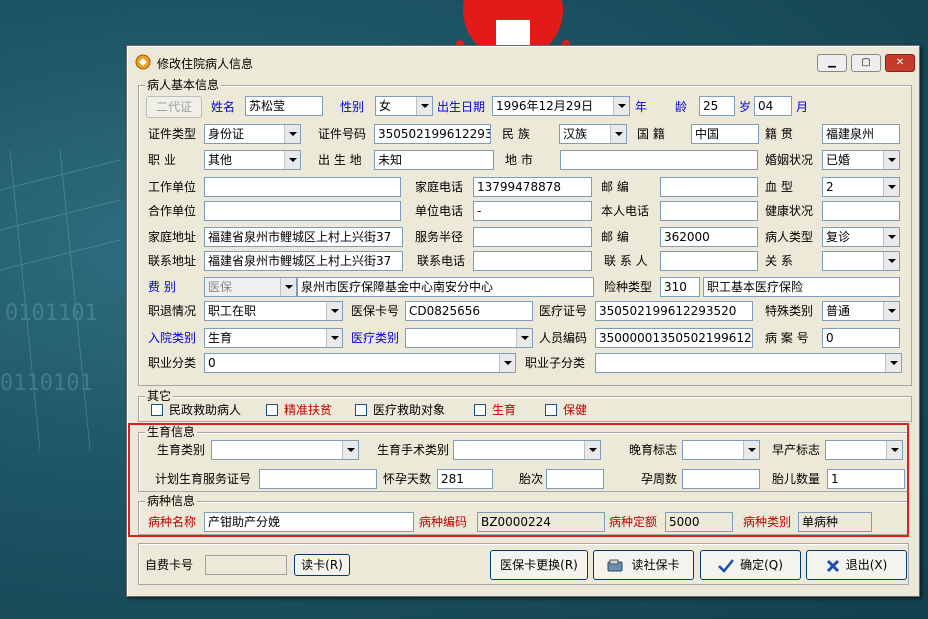 This screenshot has height=619, width=928. I want to click on admission-type-select: 生育, so click(273, 338).